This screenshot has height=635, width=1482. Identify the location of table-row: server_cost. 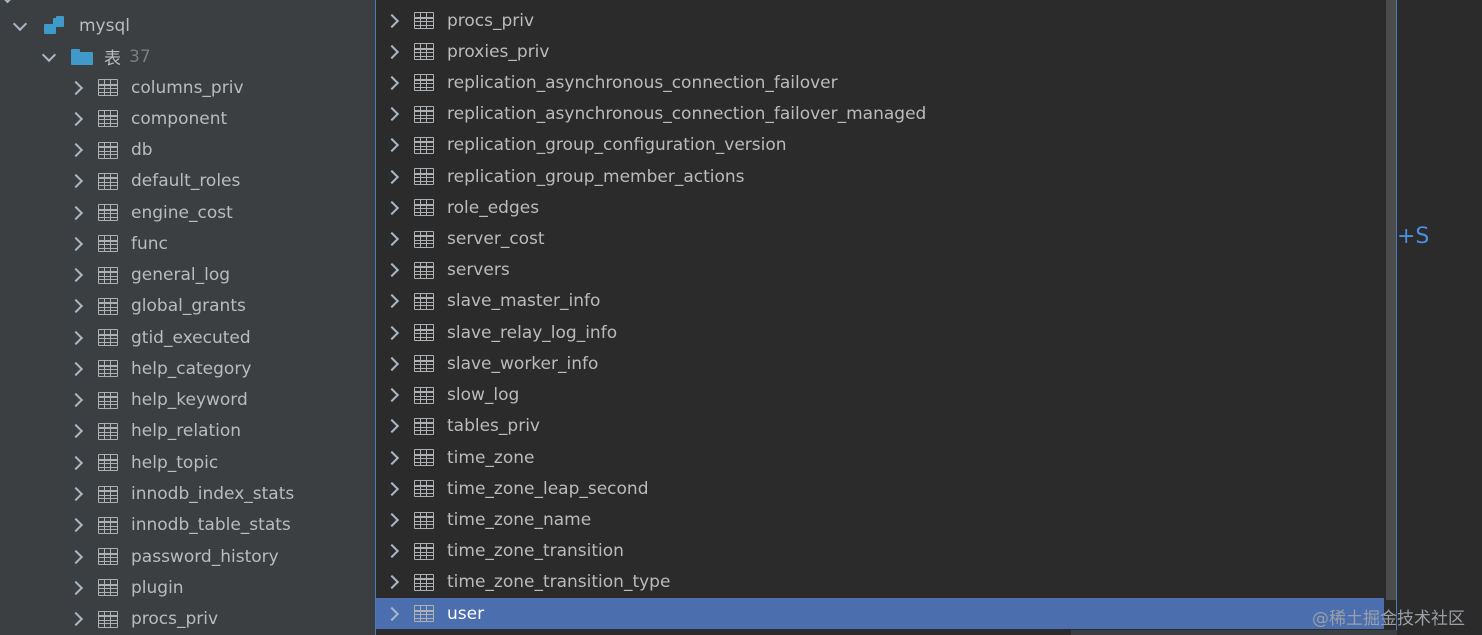
(880, 239).